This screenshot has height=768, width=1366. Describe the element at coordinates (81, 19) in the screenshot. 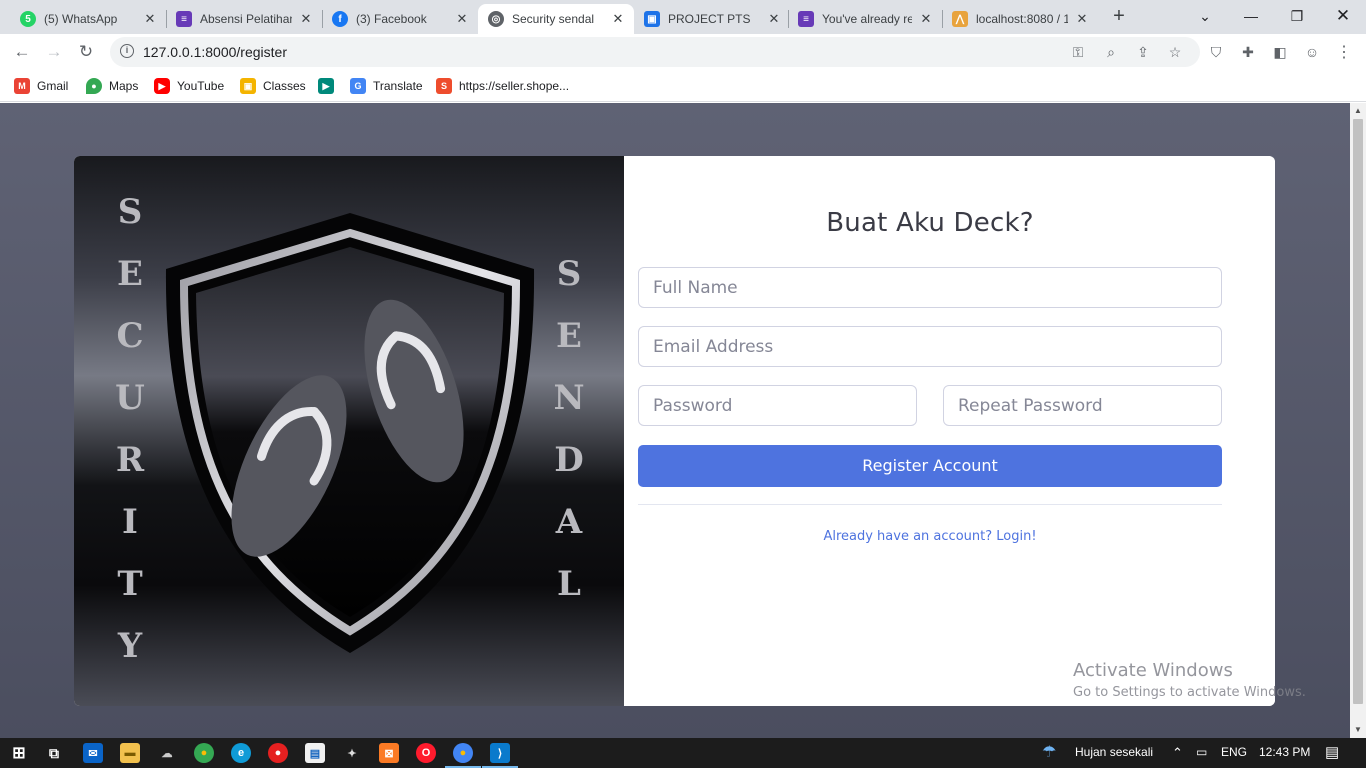

I see `tab-title: (5) WhatsApp` at that location.